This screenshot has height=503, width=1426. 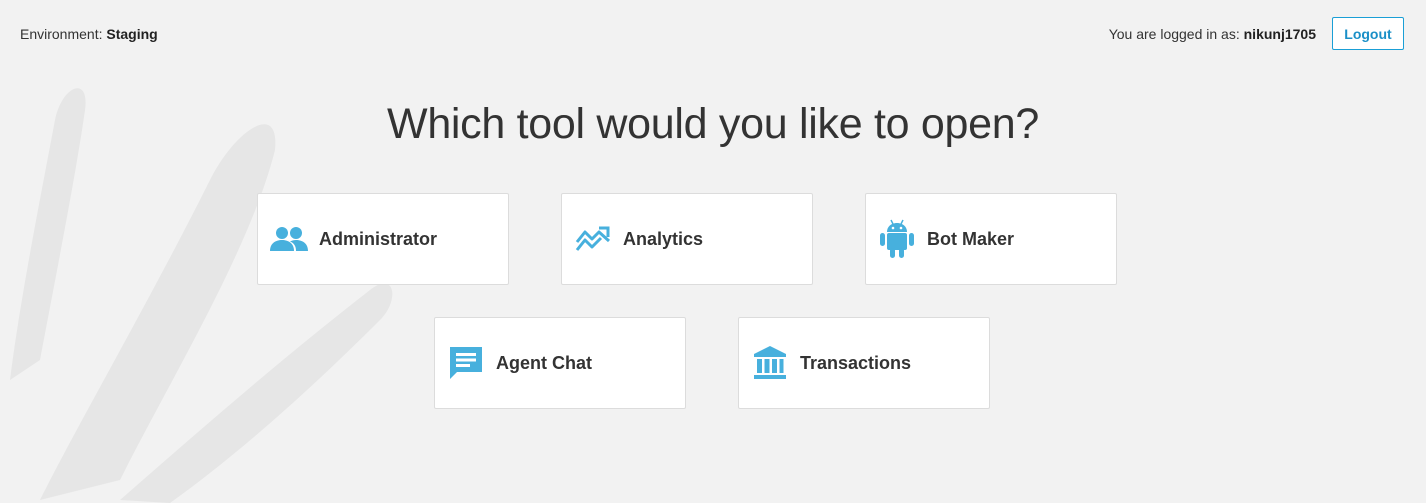 I want to click on user-info: You are logged in as: nikunj1705 Logout, so click(x=1256, y=33).